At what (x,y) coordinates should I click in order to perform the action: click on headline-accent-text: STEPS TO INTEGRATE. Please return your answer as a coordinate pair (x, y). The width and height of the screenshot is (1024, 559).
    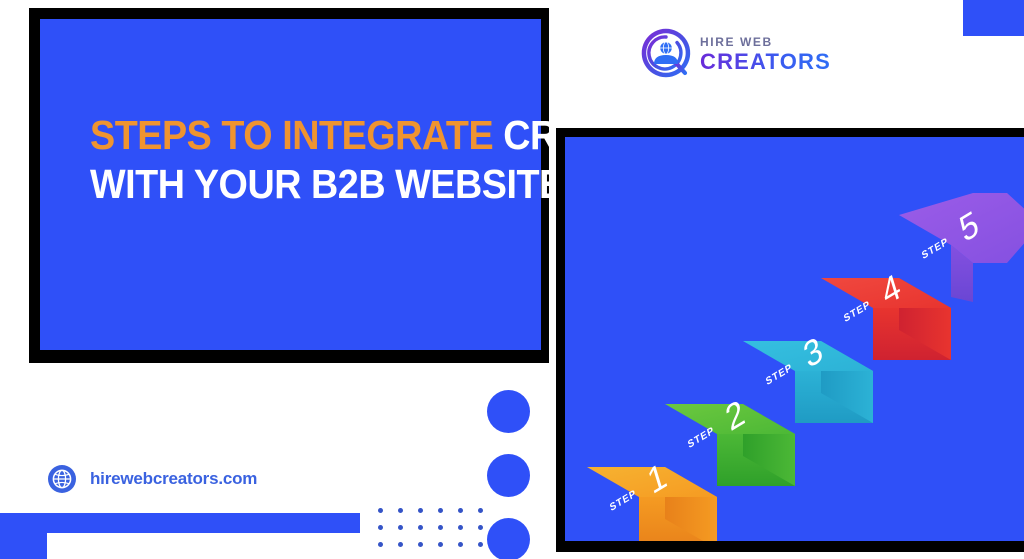
    Looking at the image, I should click on (292, 135).